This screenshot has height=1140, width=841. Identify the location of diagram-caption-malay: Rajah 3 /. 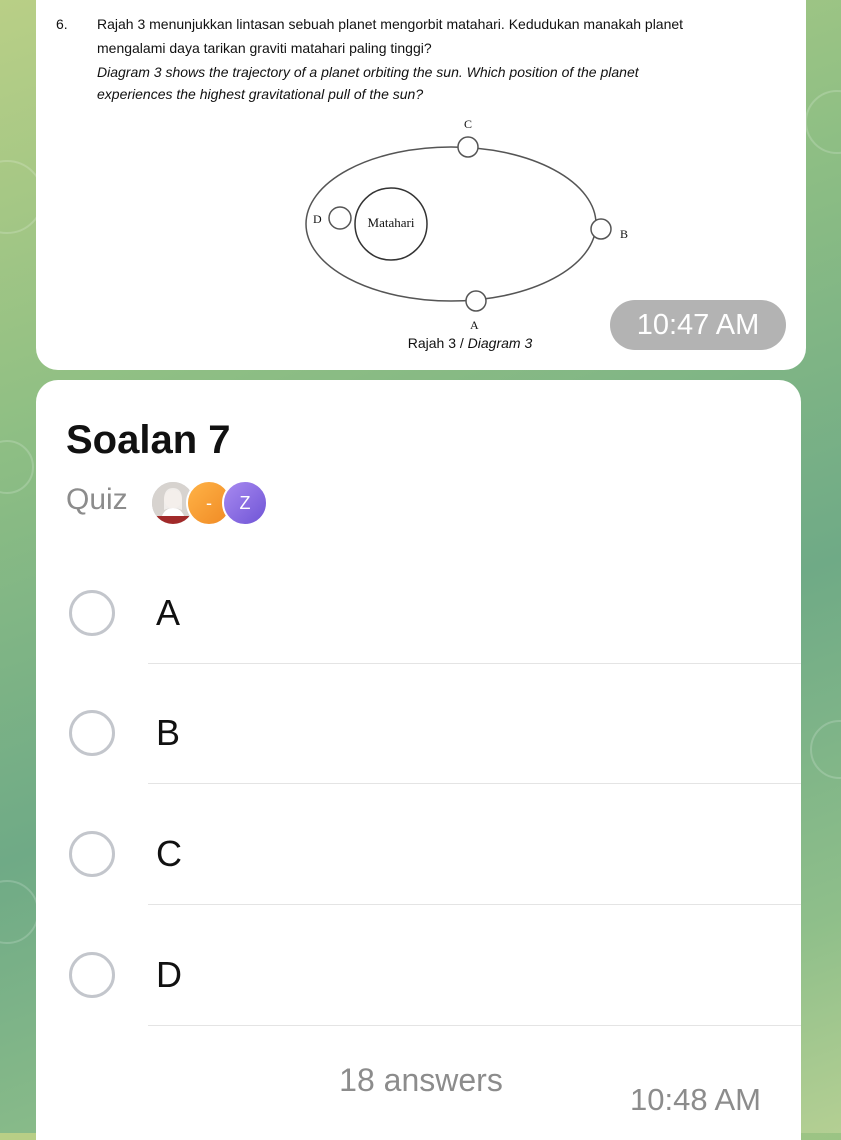
(437, 343).